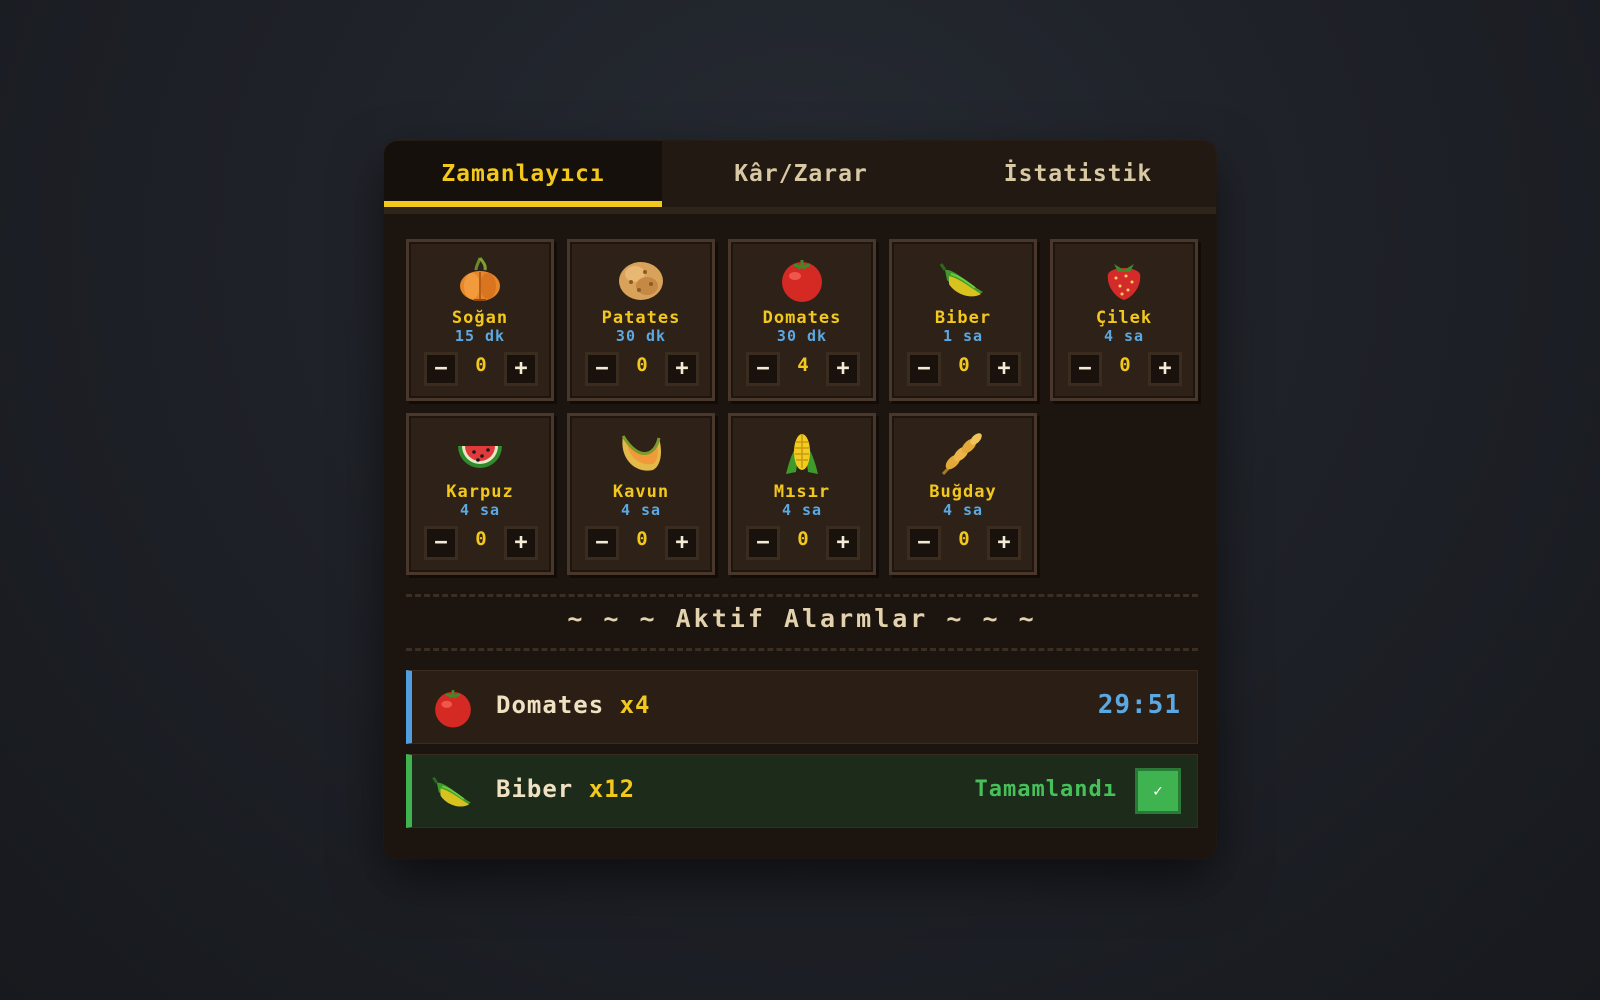  I want to click on crop-card-karpuz: Karpuz 4 sa − 0 +, so click(480, 494).